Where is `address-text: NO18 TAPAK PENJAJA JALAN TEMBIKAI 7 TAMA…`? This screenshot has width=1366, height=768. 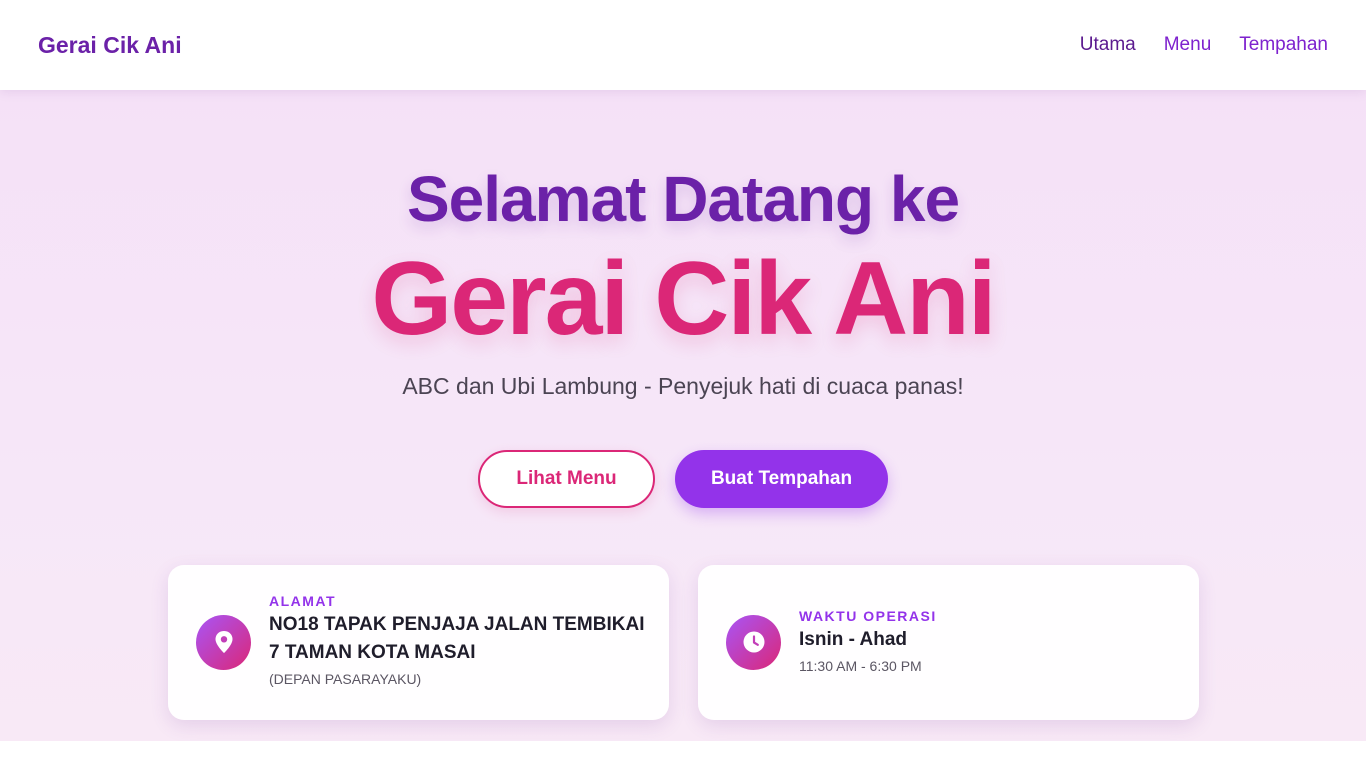 address-text: NO18 TAPAK PENJAJA JALAN TEMBIKAI 7 TAMA… is located at coordinates (459, 639).